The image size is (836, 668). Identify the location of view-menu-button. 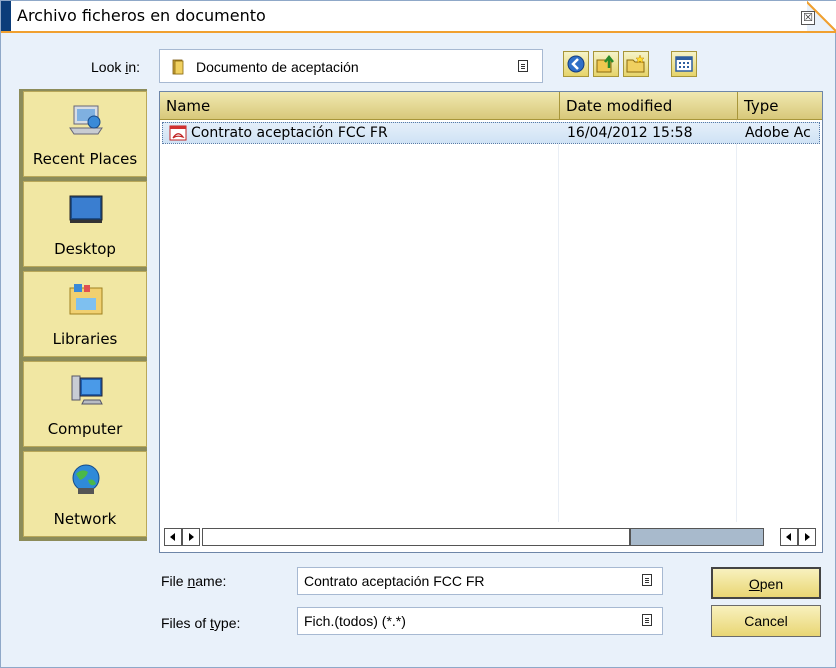
(684, 64).